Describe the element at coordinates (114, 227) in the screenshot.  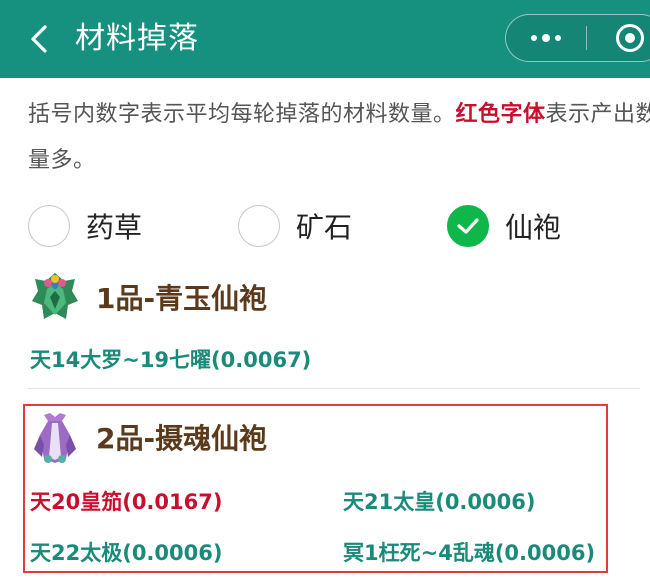
I see `filter-label: 药草` at that location.